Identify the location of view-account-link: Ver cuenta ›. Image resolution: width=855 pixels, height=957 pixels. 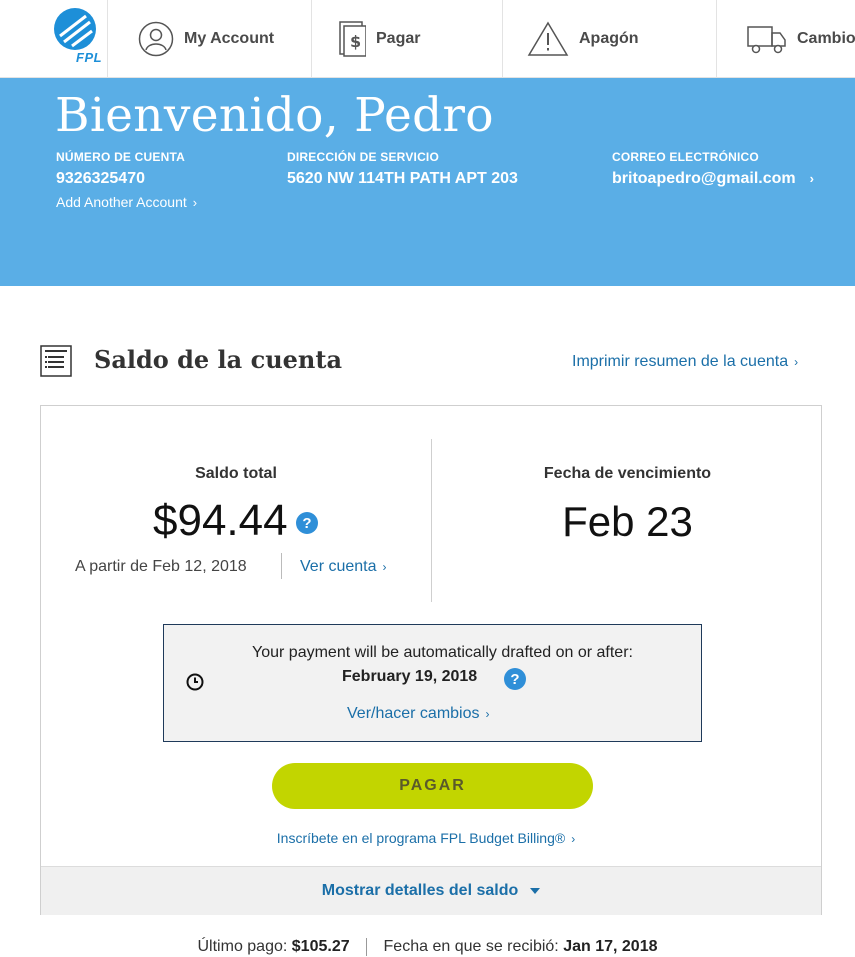
(343, 567).